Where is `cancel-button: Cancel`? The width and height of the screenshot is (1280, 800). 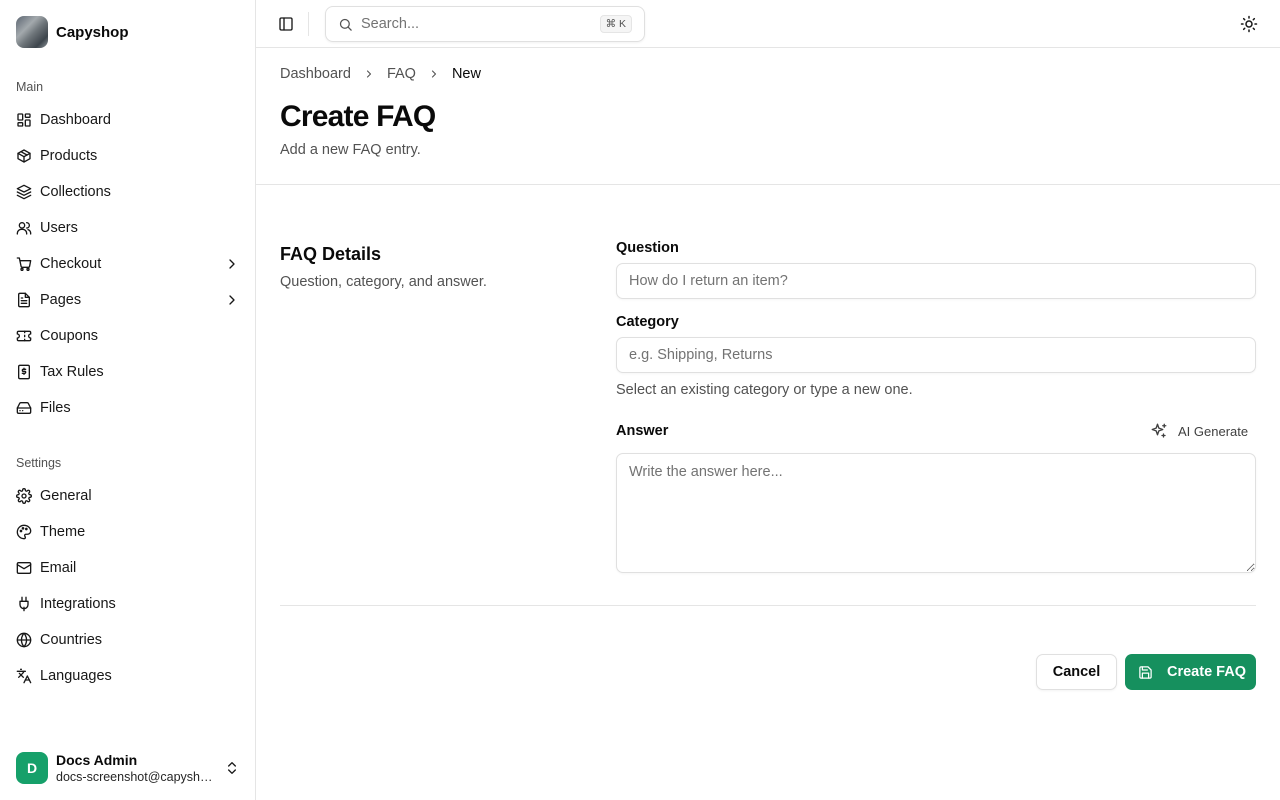 cancel-button: Cancel is located at coordinates (1076, 672).